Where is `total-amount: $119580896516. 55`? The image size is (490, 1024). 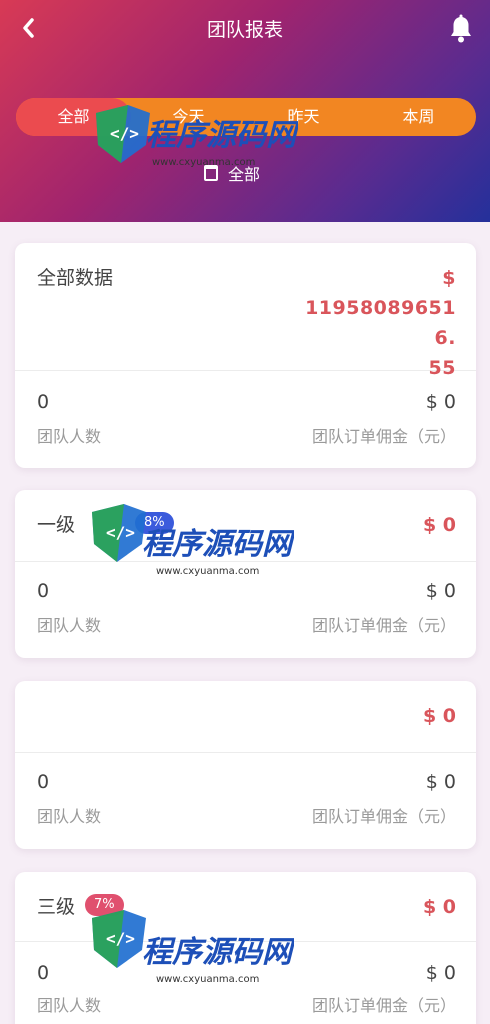 total-amount: $119580896516. 55 is located at coordinates (376, 323).